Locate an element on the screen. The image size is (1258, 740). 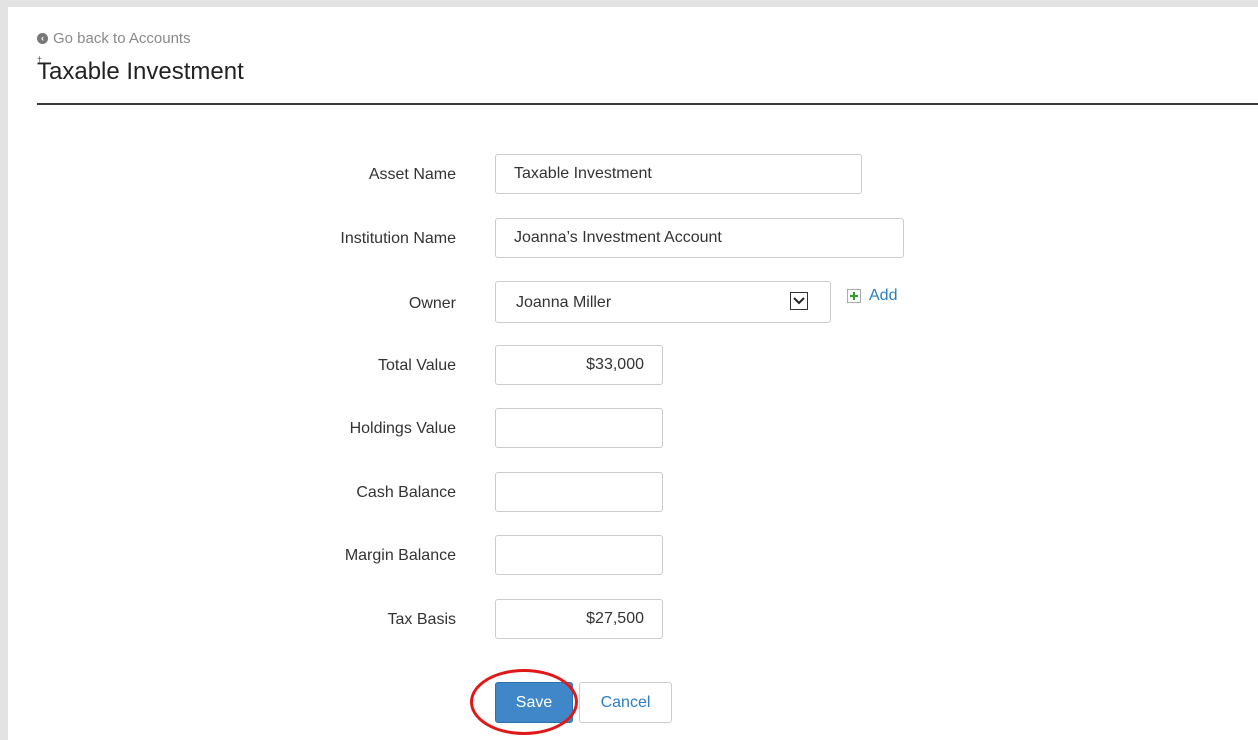
margin-balance-row: Margin Balance is located at coordinates (629, 557).